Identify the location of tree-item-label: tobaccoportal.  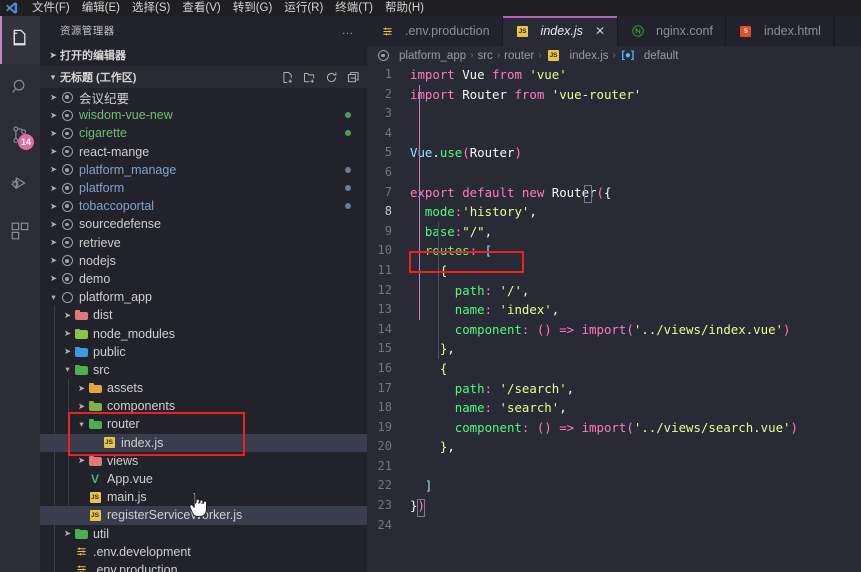
(117, 206).